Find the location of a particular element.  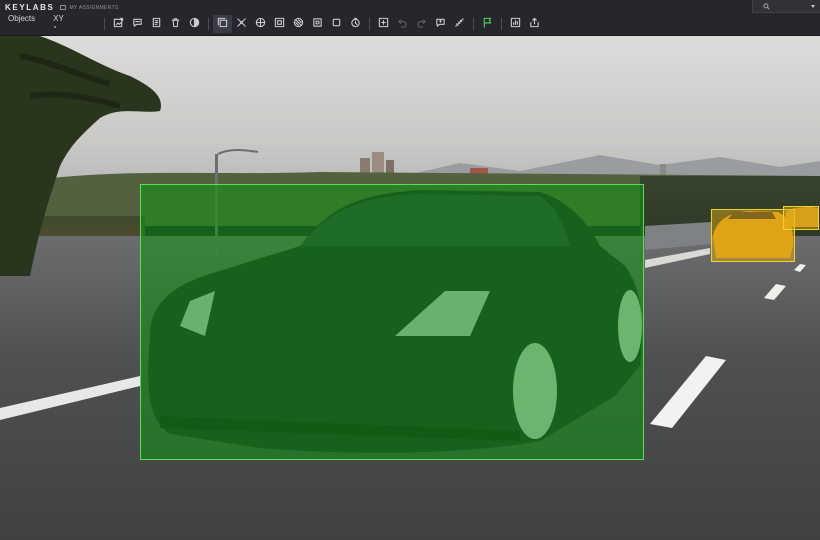

assignments-icon is located at coordinates (63, 7).